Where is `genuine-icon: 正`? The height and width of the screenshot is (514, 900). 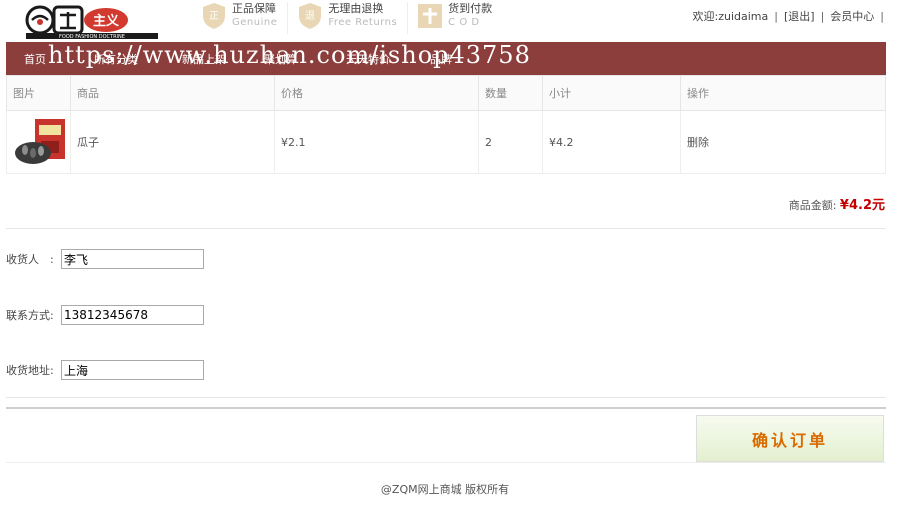
genuine-icon: 正 is located at coordinates (214, 16).